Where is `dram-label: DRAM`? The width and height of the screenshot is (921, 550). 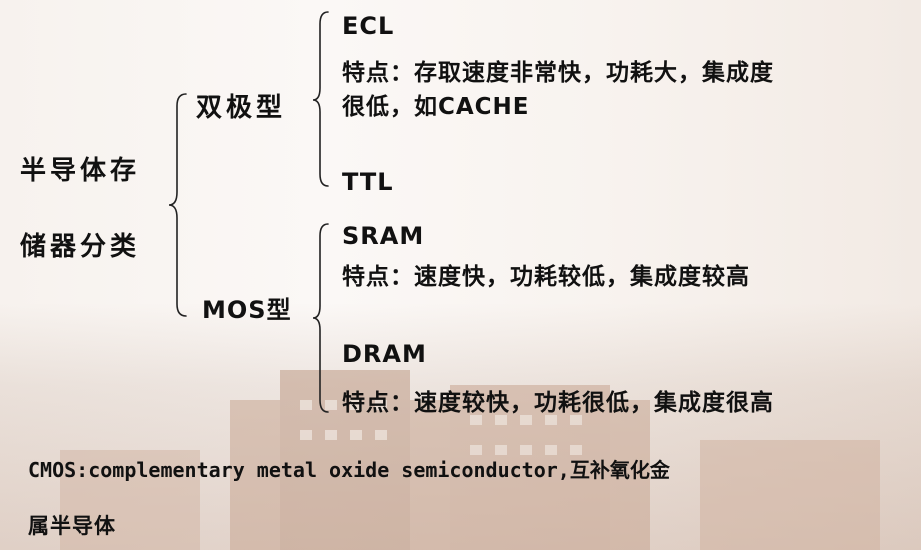 dram-label: DRAM is located at coordinates (384, 354).